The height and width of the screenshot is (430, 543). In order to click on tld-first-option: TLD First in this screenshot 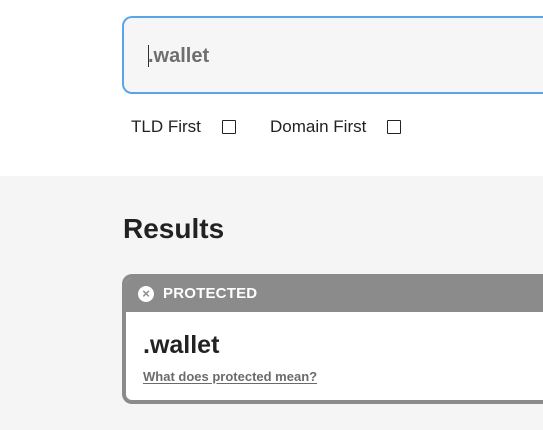, I will do `click(183, 127)`.